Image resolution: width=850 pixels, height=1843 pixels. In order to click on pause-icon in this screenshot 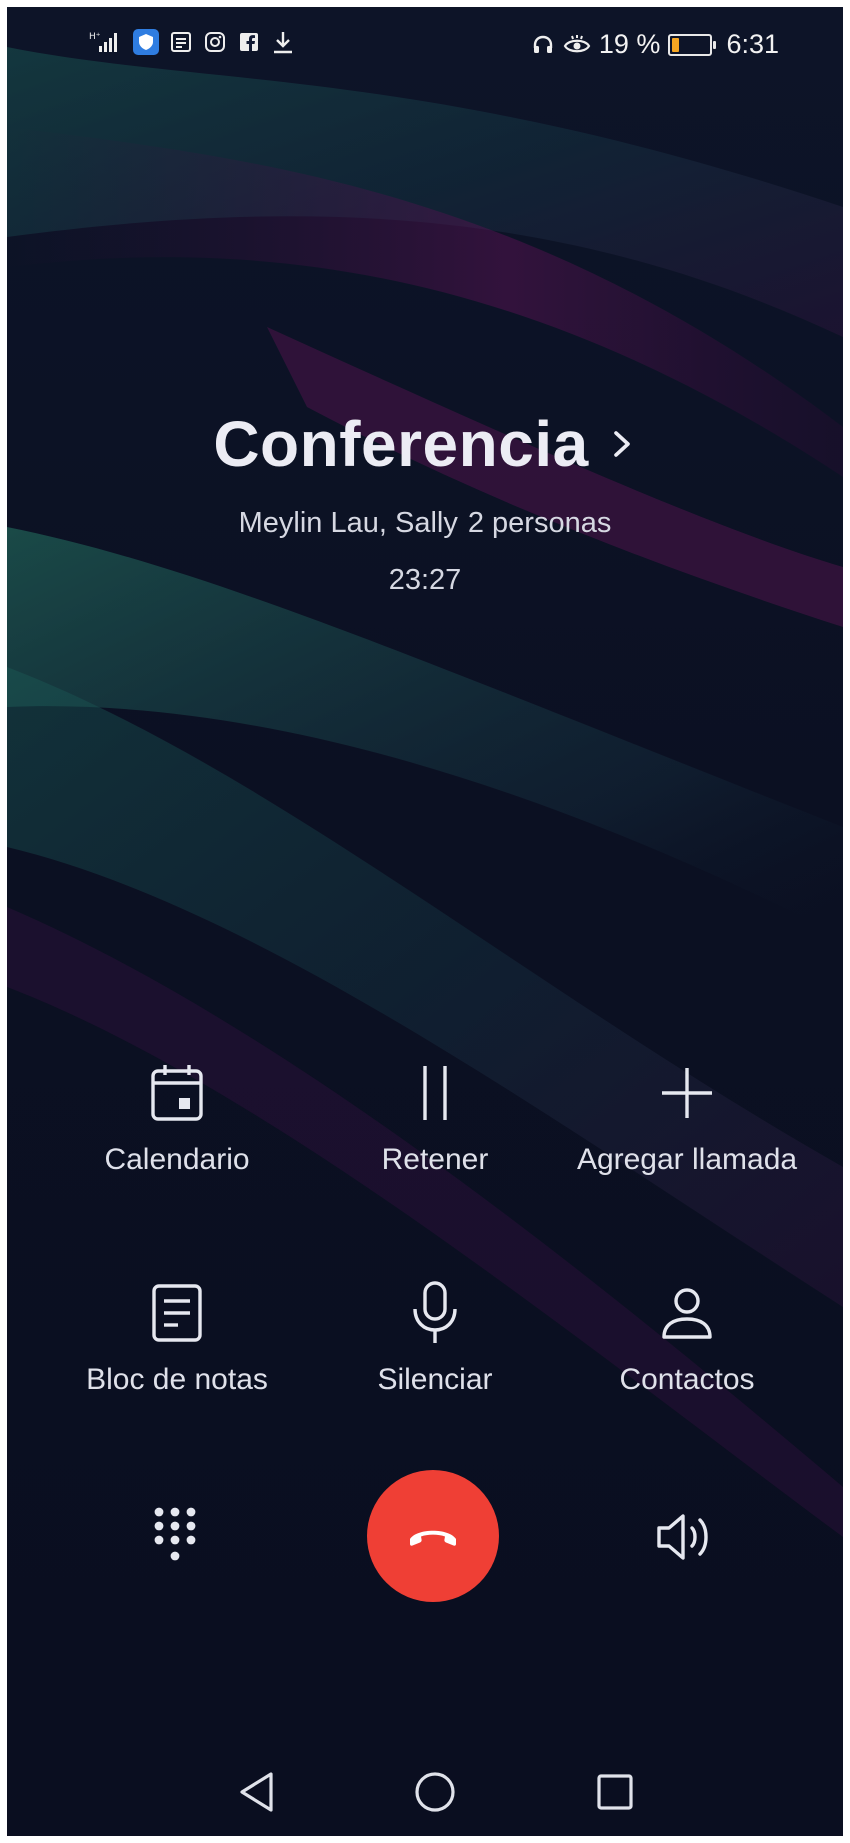, I will do `click(435, 1093)`.